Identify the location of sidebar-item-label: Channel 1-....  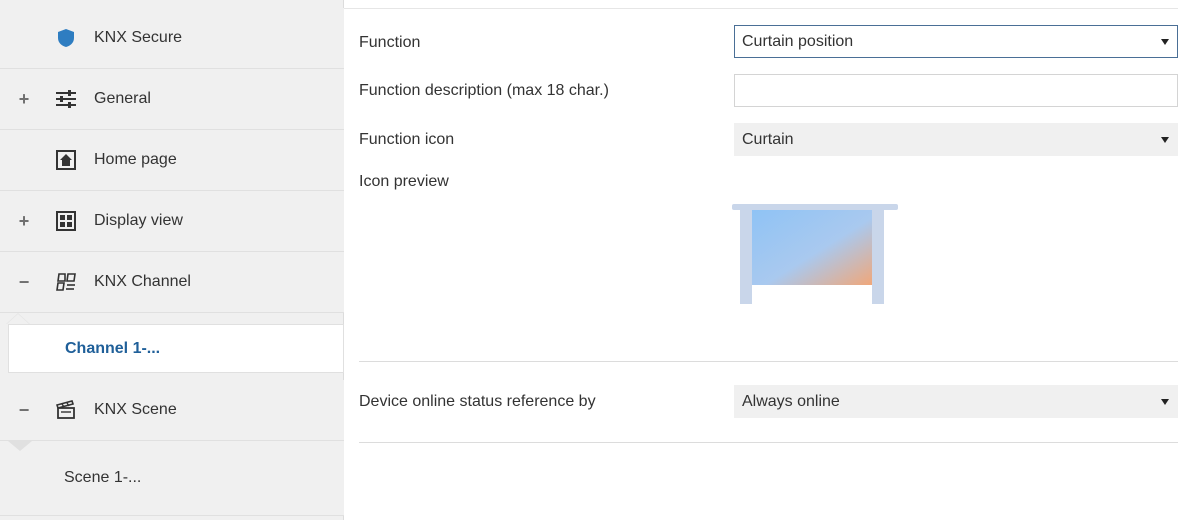
(113, 348).